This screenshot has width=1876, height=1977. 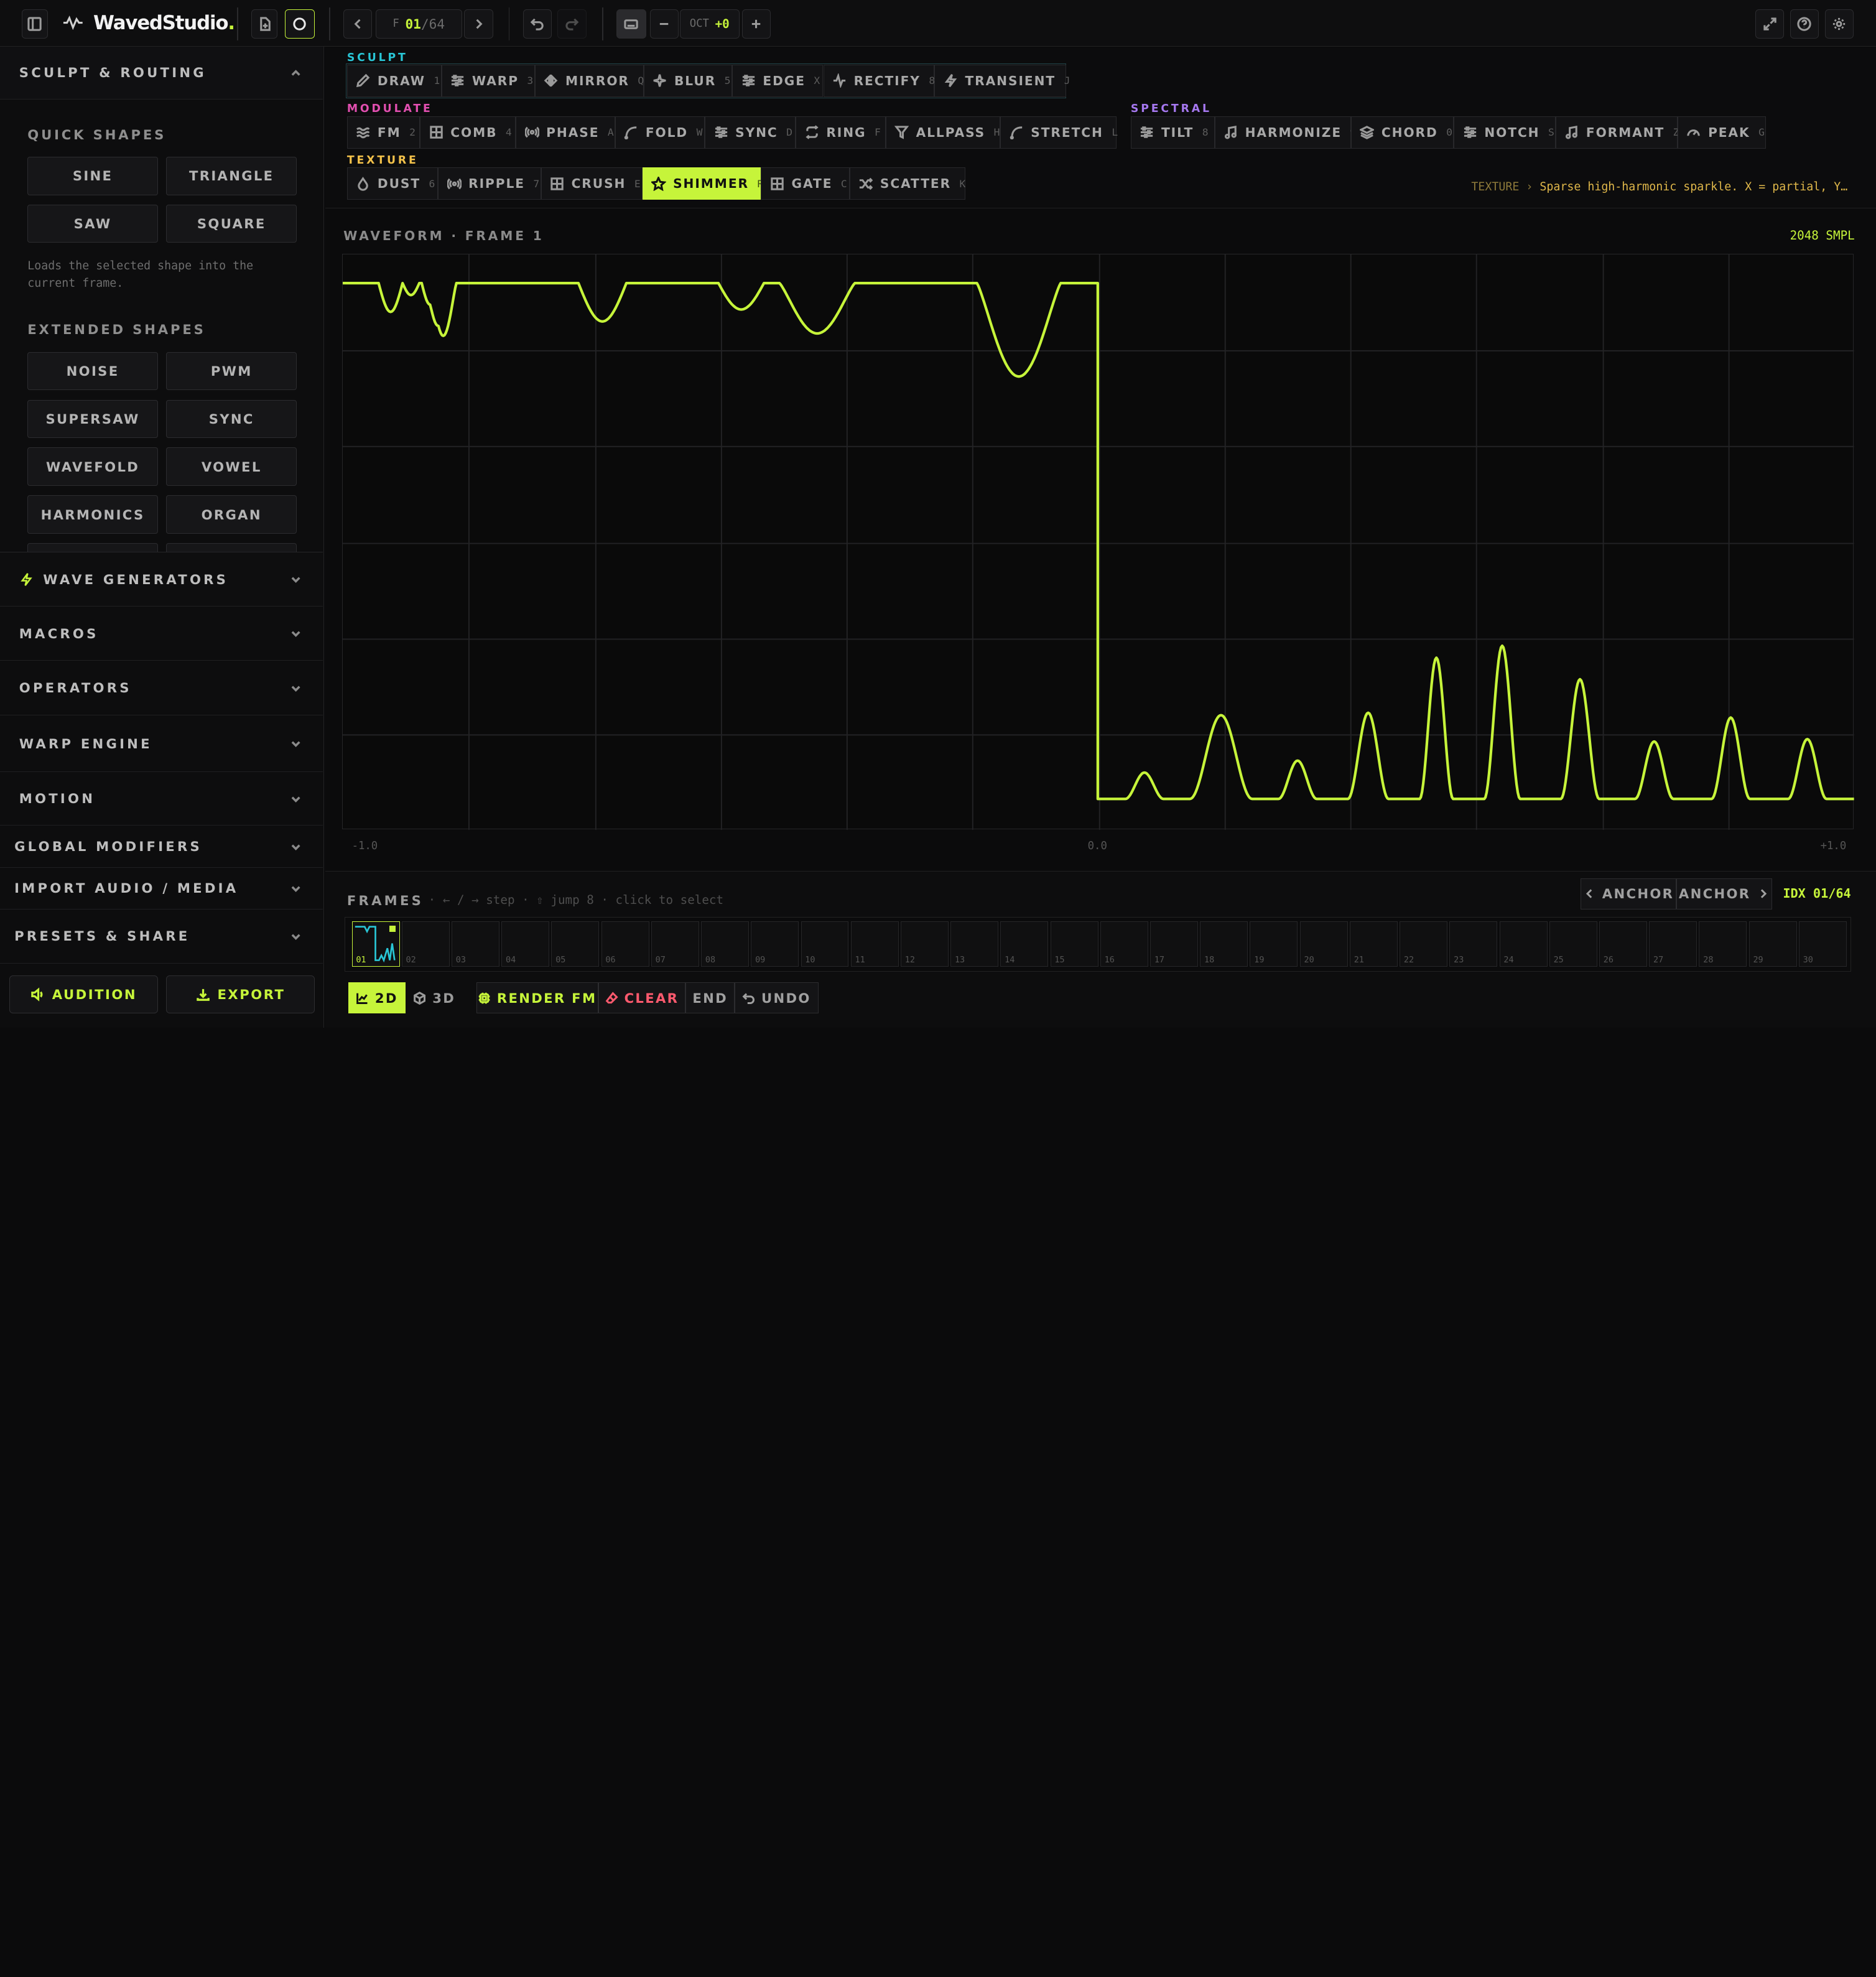 What do you see at coordinates (419, 24) in the screenshot?
I see `frame-counter: F 01/64` at bounding box center [419, 24].